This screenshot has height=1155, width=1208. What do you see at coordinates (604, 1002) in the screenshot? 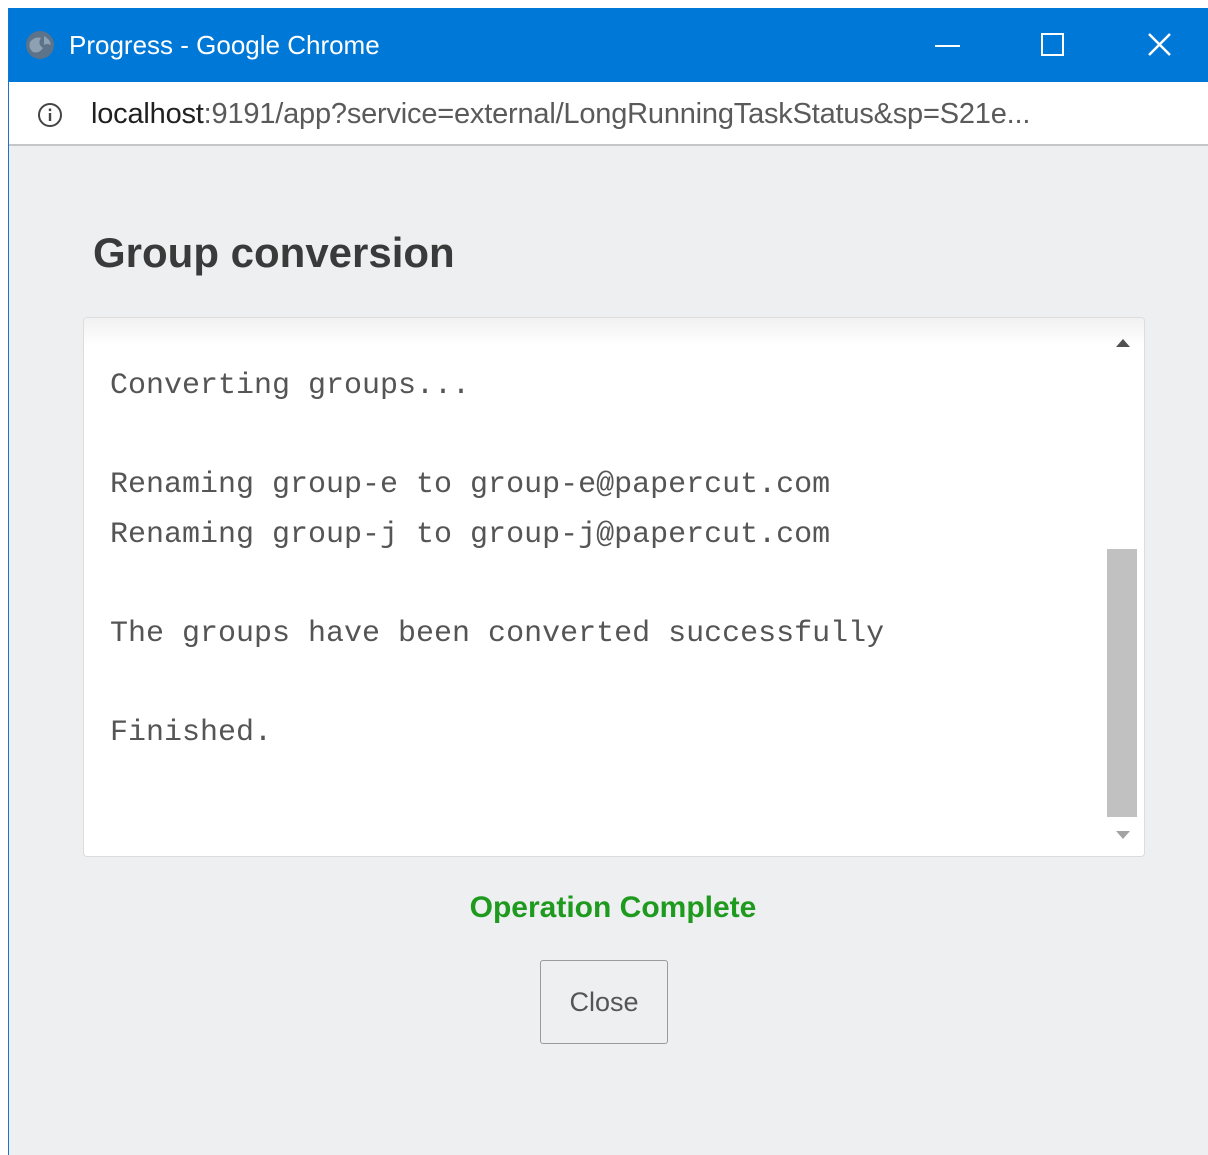
I see `close-button: Close` at bounding box center [604, 1002].